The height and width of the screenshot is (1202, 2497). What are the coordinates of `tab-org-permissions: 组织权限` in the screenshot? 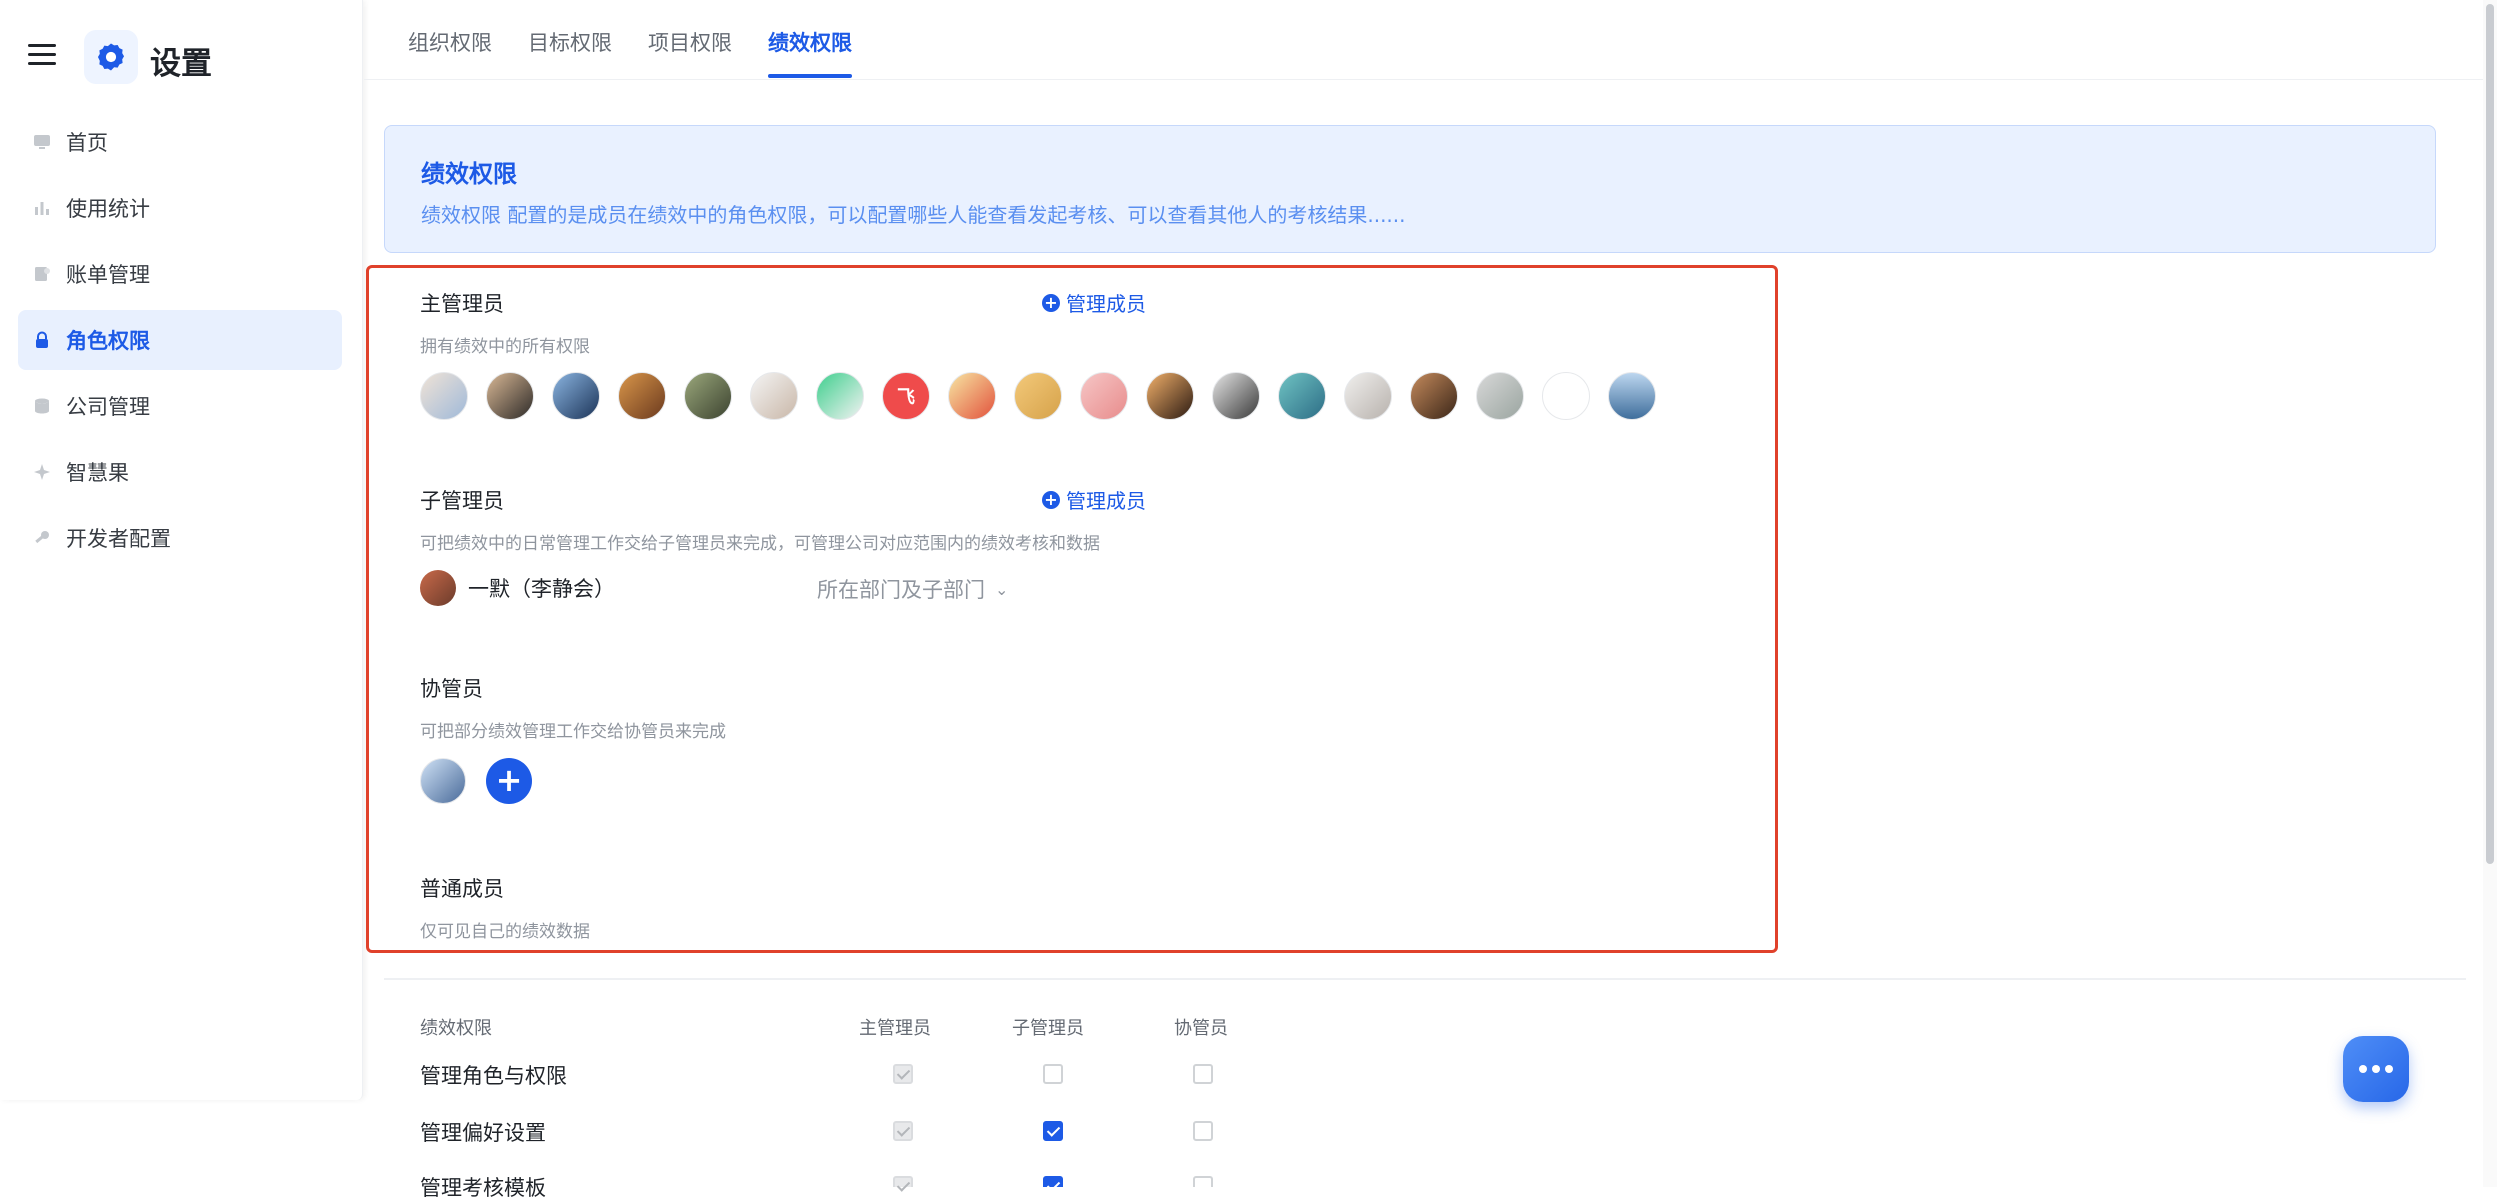 It's located at (450, 40).